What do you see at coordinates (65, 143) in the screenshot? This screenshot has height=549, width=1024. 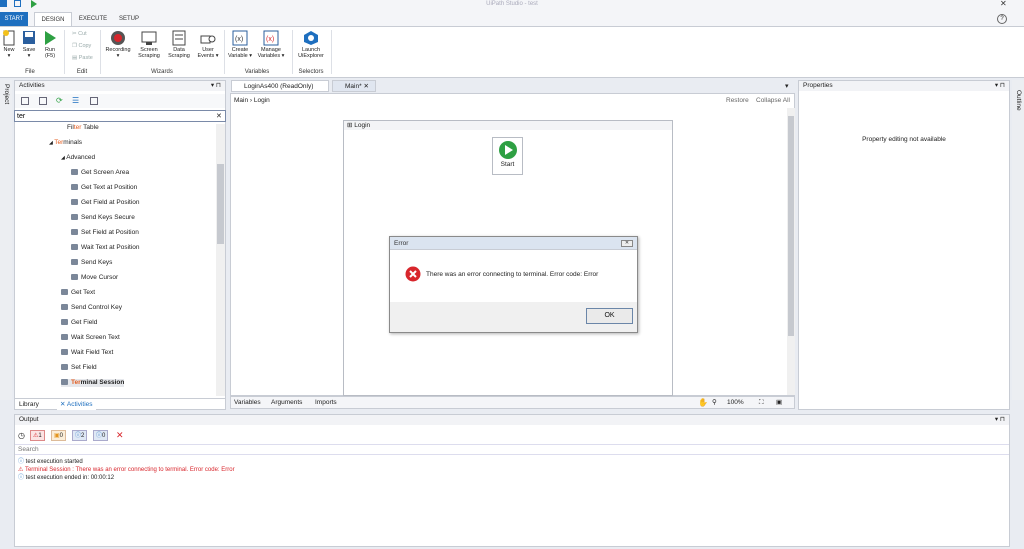 I see `activity-item: ◢ Terminals` at bounding box center [65, 143].